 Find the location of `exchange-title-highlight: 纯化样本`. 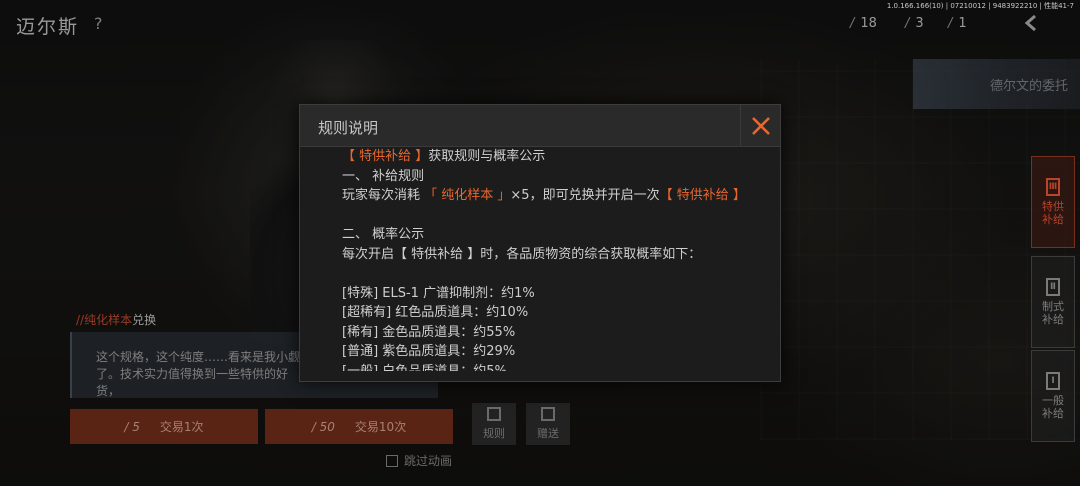

exchange-title-highlight: 纯化样本 is located at coordinates (108, 320).